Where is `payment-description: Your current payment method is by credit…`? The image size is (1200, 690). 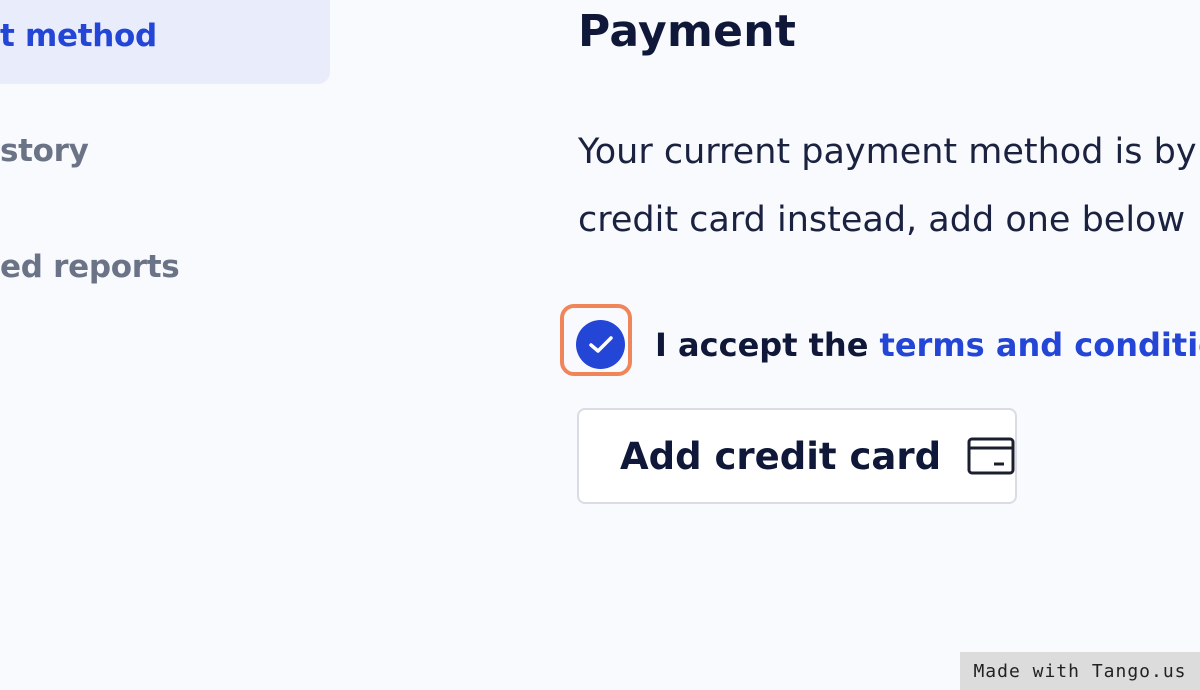 payment-description: Your current payment method is by credit… is located at coordinates (889, 186).